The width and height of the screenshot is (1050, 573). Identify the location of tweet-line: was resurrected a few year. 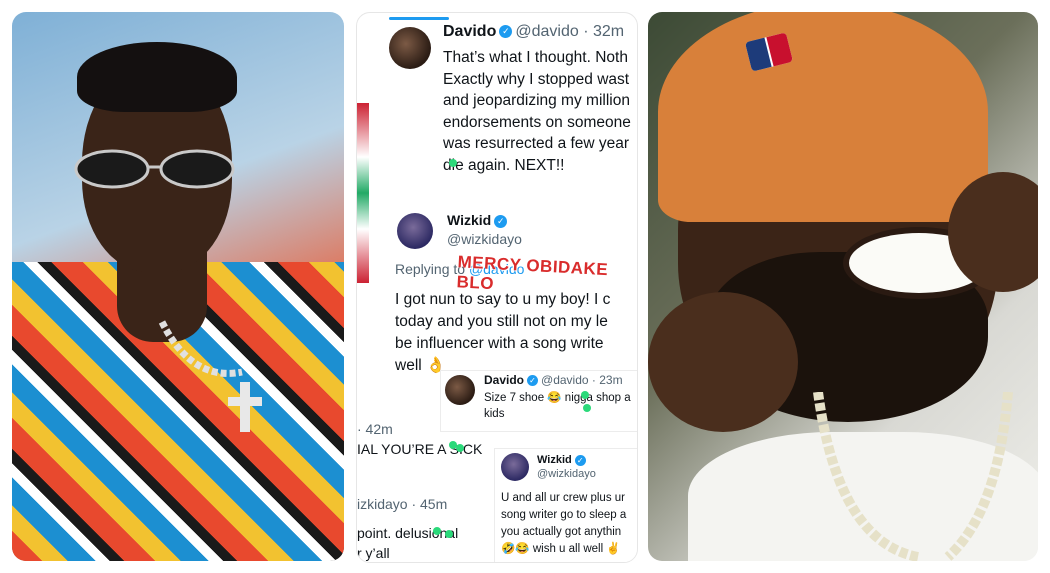
(536, 143).